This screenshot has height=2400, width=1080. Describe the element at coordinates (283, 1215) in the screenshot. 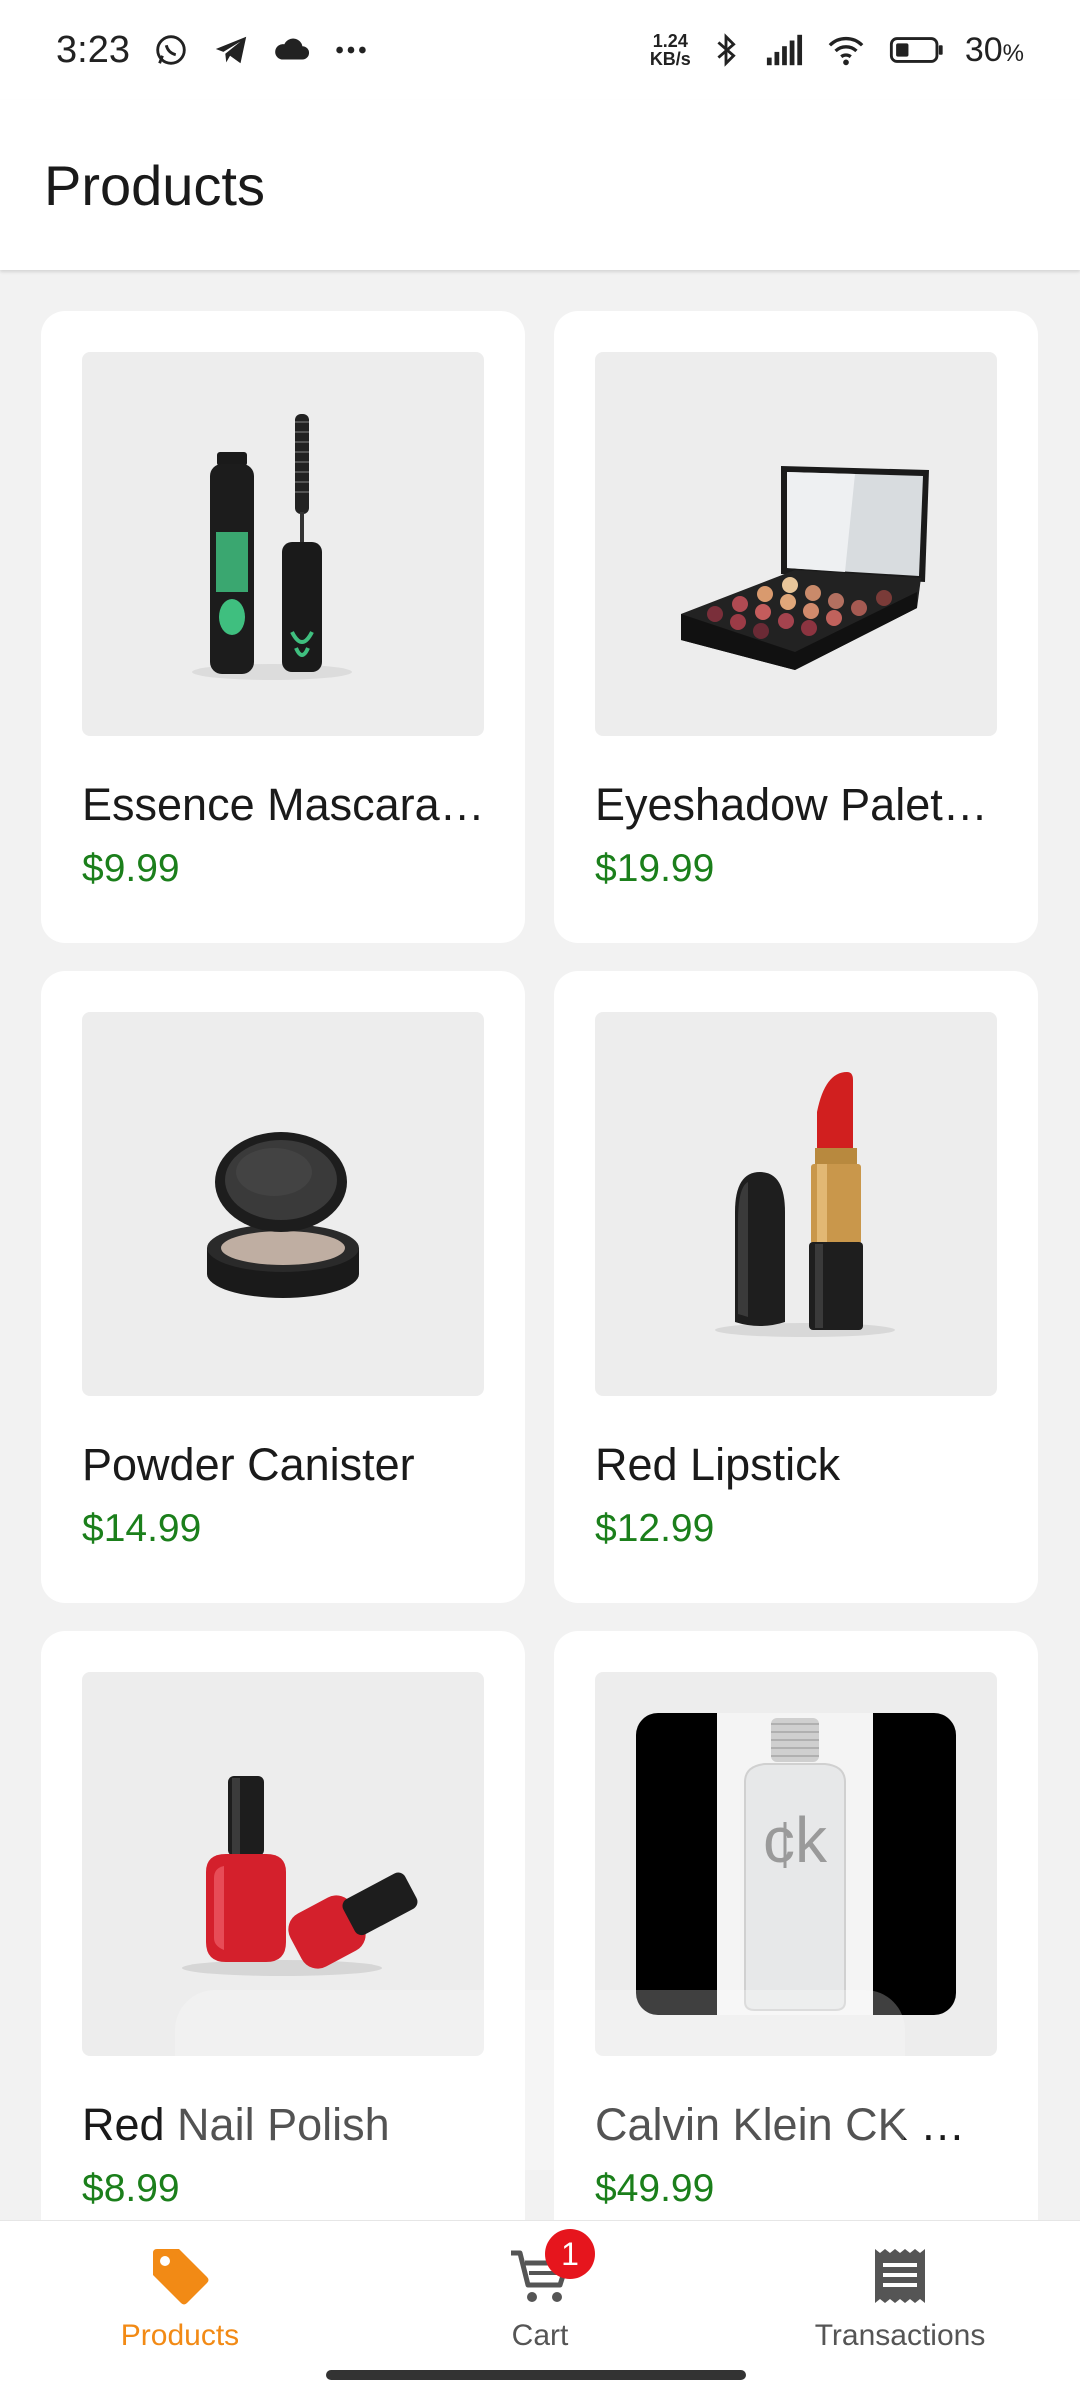

I see `powder-canister-image` at that location.